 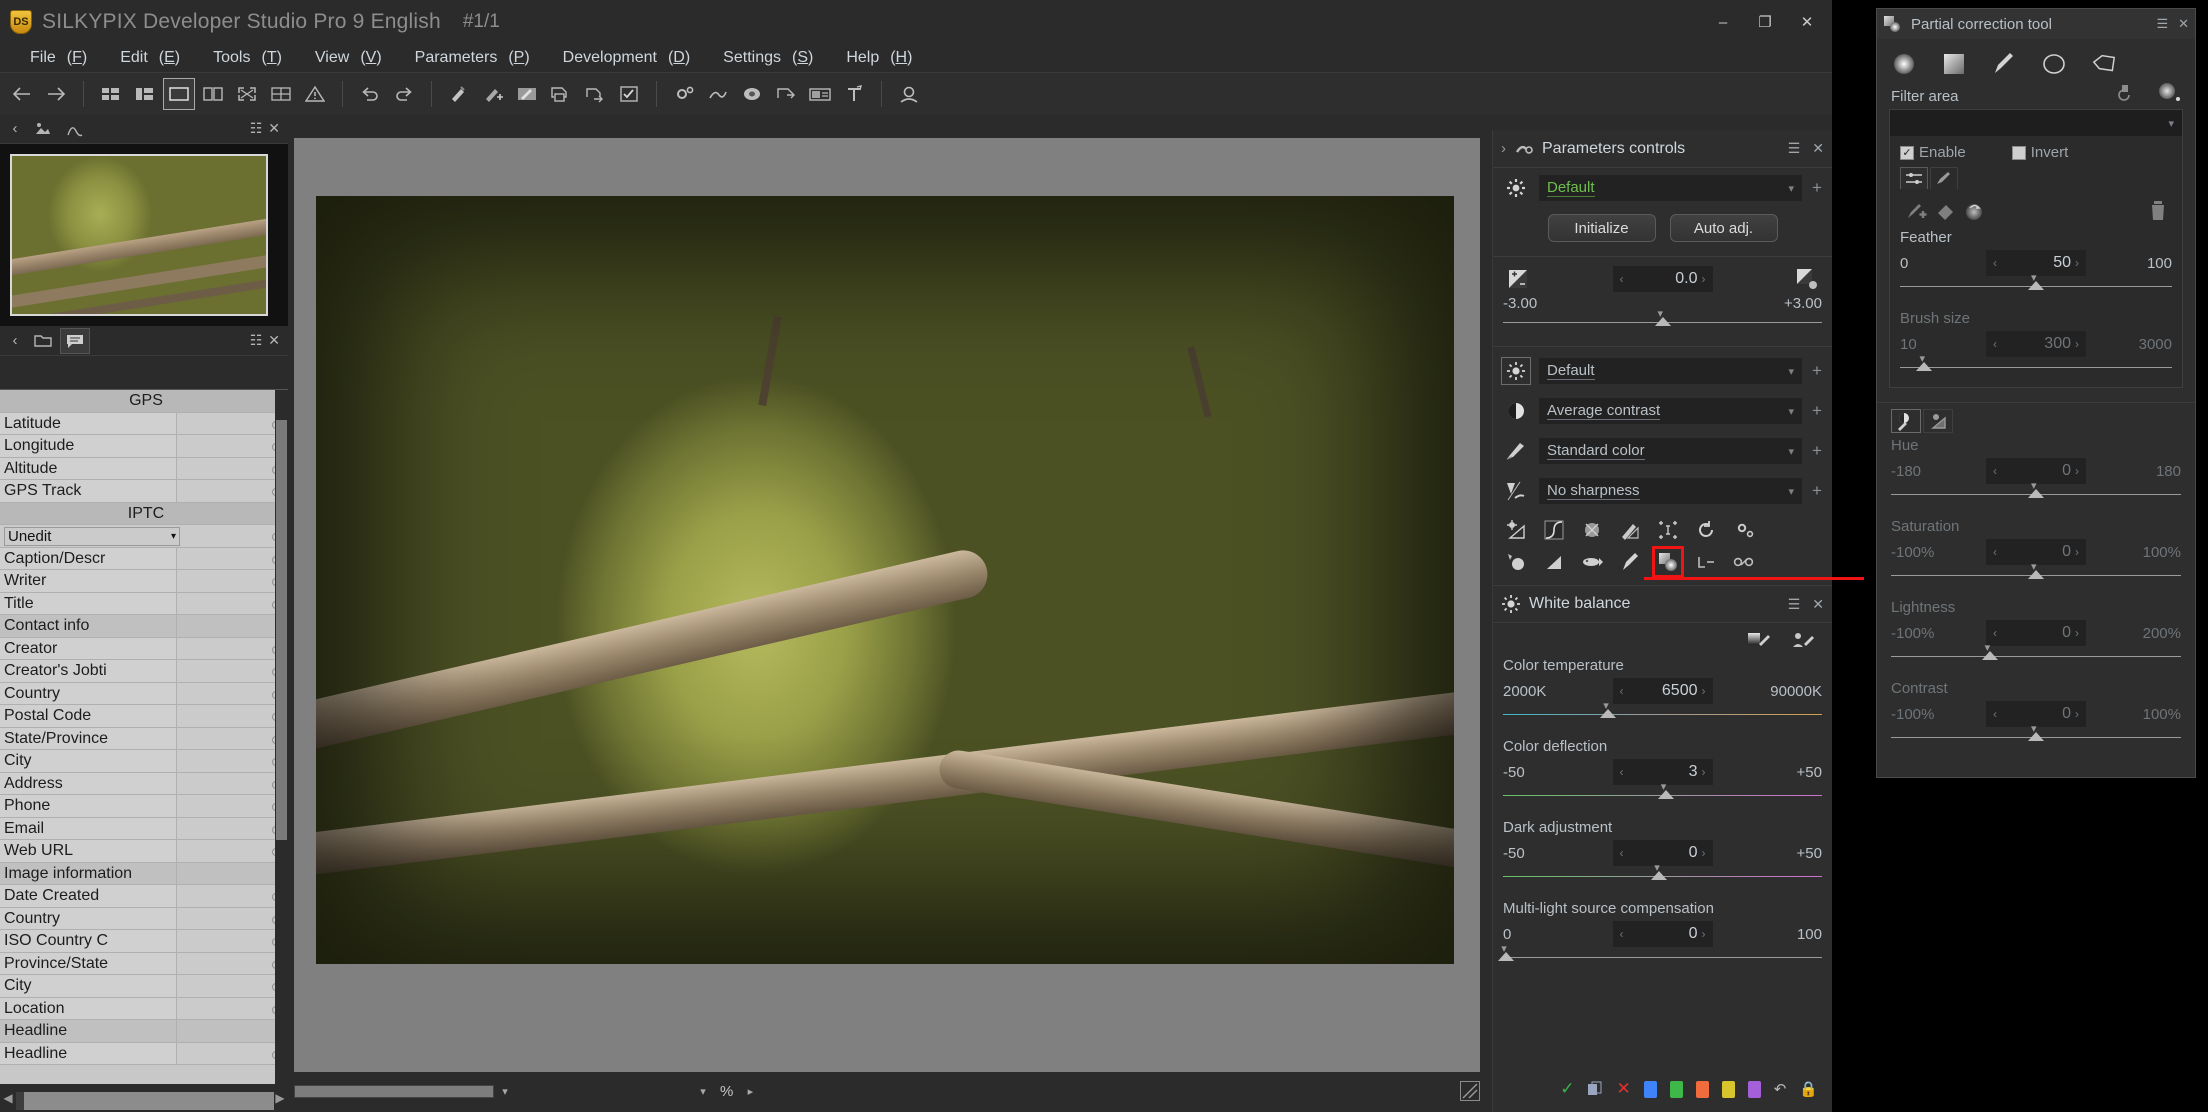 What do you see at coordinates (1662, 321) in the screenshot?
I see `exposure-knob` at bounding box center [1662, 321].